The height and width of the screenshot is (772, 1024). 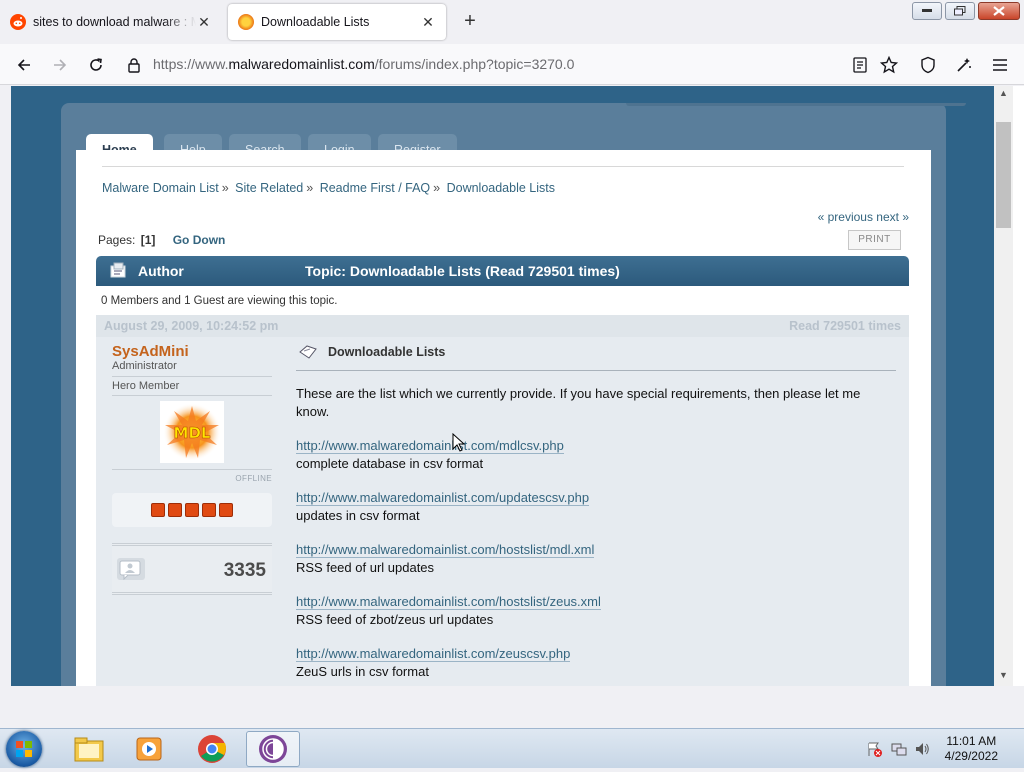 I want to click on window-controls, so click(x=966, y=11).